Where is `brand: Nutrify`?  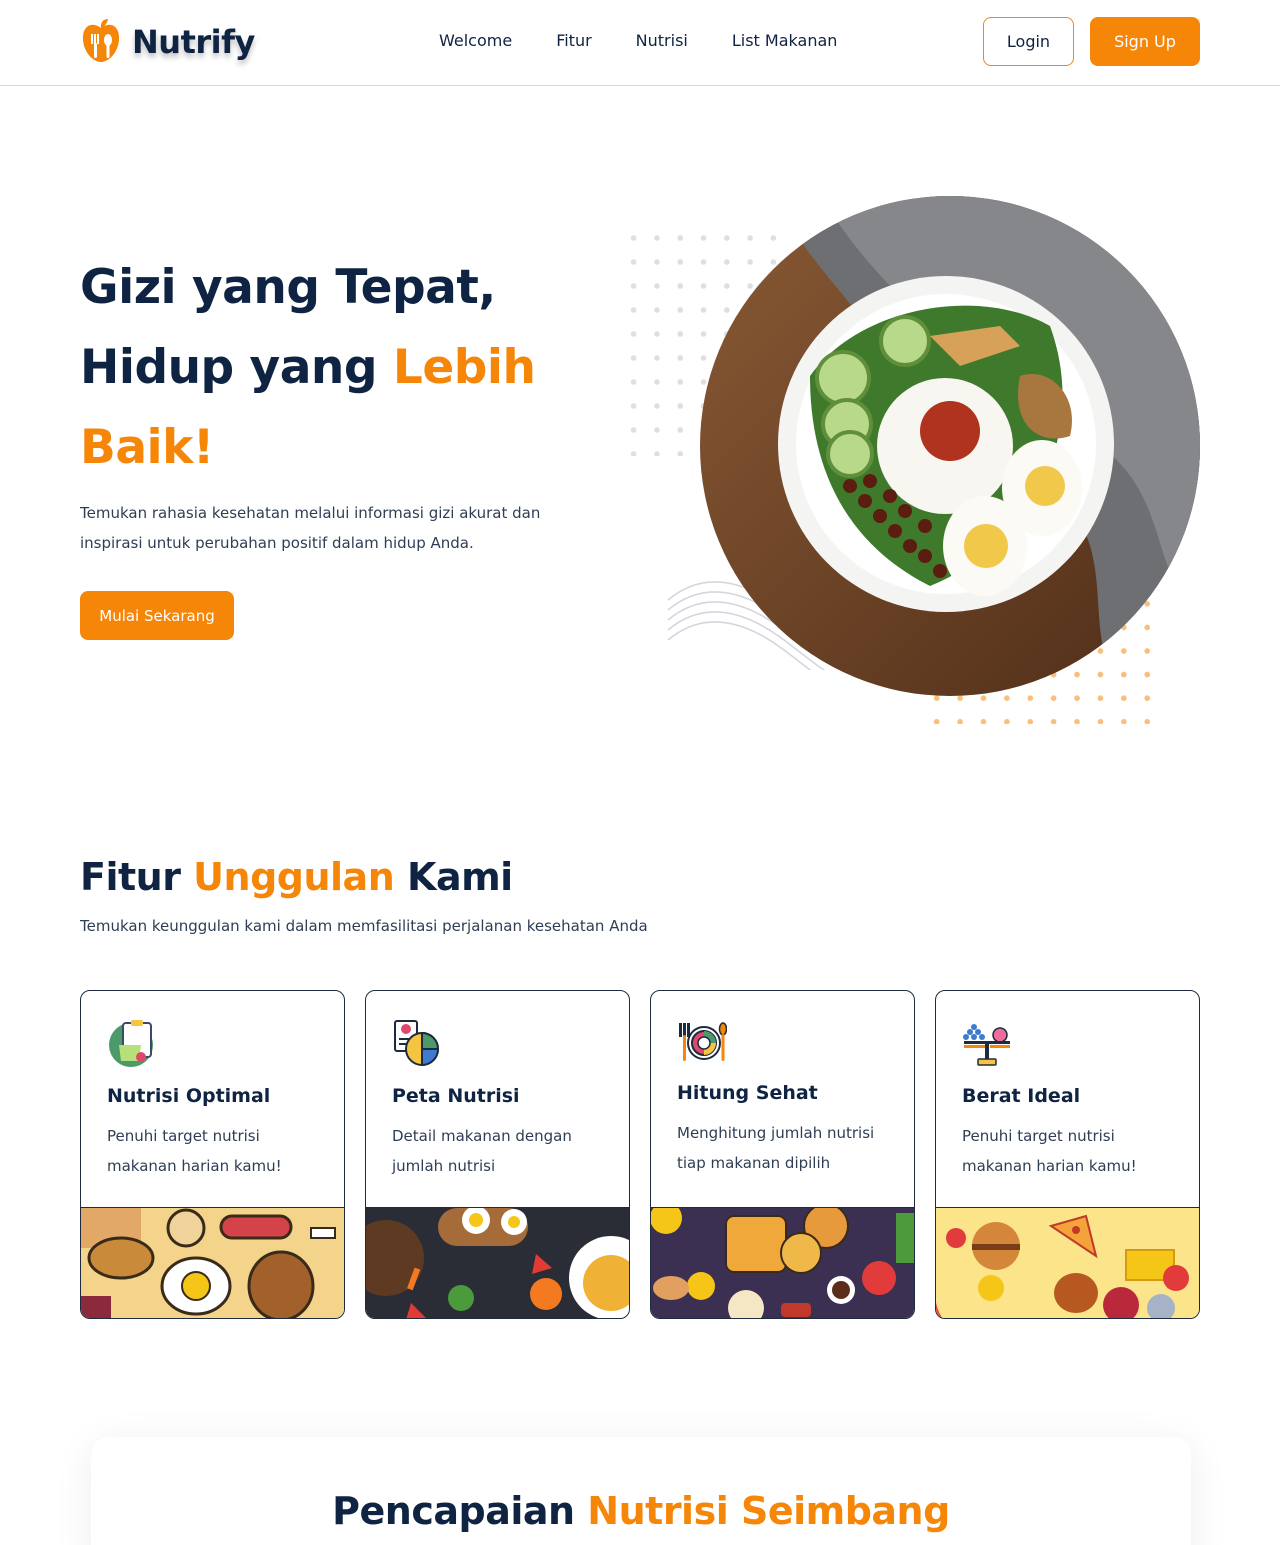
brand: Nutrify is located at coordinates (167, 42).